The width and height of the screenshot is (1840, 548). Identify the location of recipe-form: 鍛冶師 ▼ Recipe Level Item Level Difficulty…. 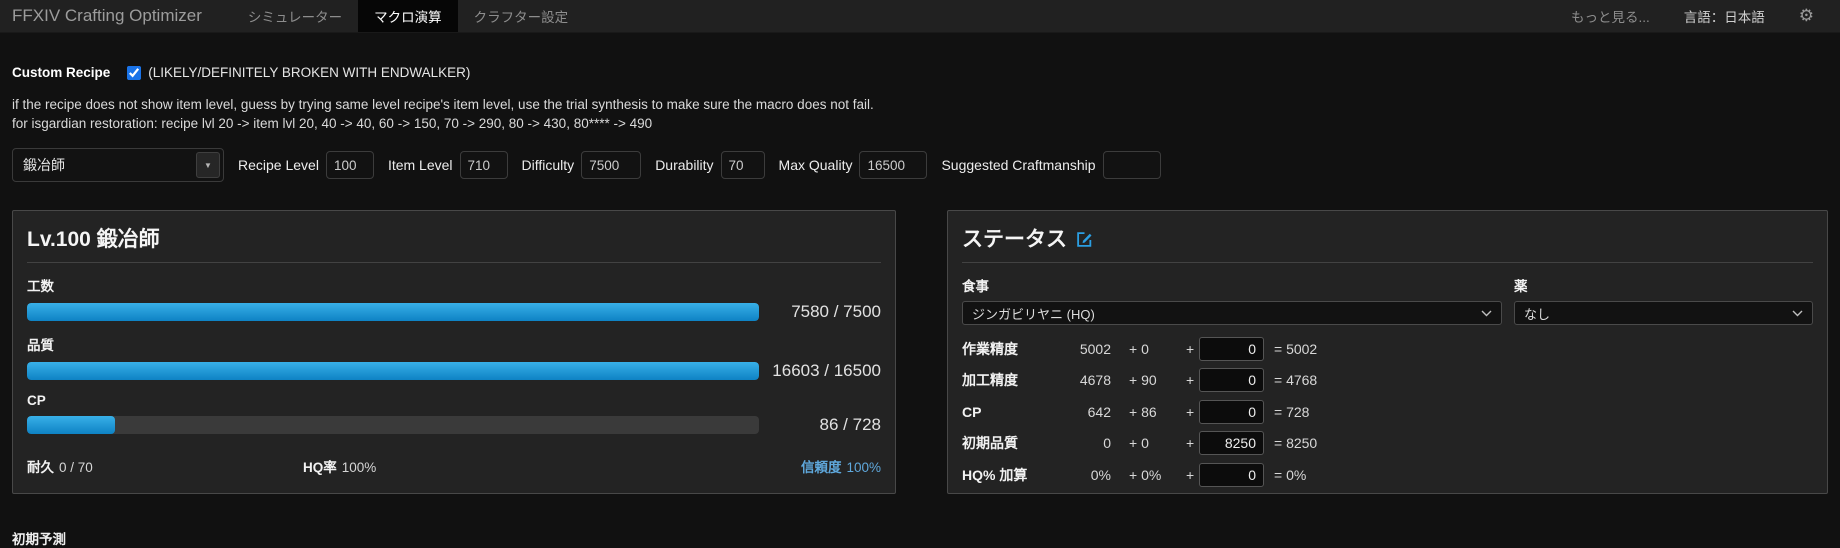
(920, 165).